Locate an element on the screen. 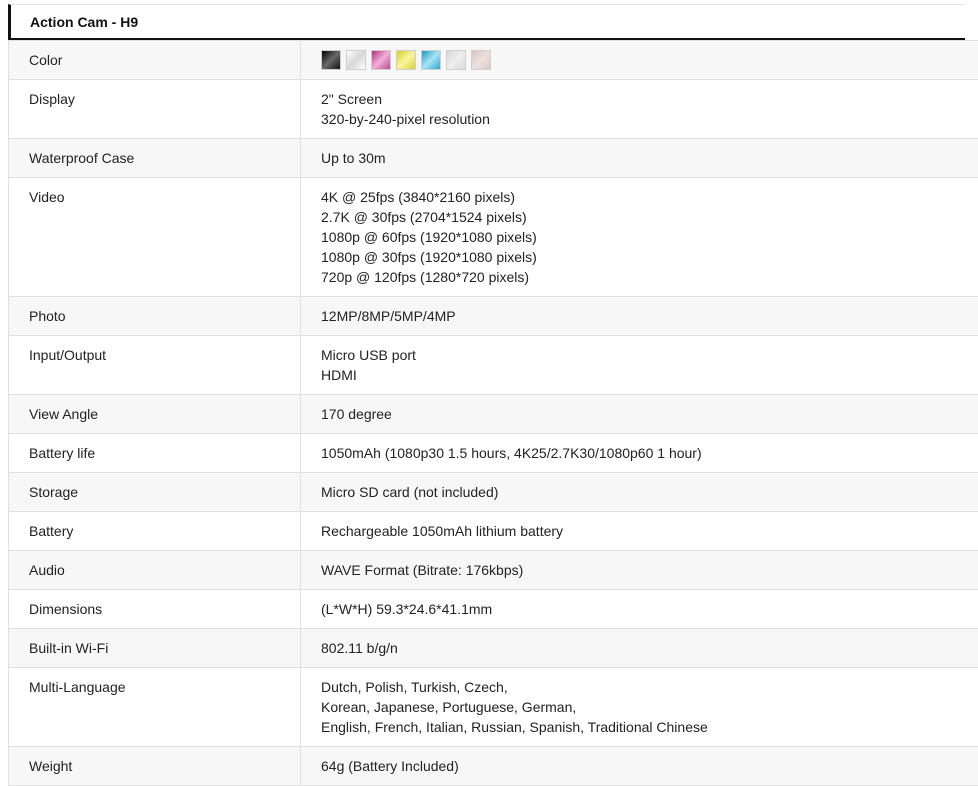 The height and width of the screenshot is (786, 978). spec-row-color: Color is located at coordinates (493, 60).